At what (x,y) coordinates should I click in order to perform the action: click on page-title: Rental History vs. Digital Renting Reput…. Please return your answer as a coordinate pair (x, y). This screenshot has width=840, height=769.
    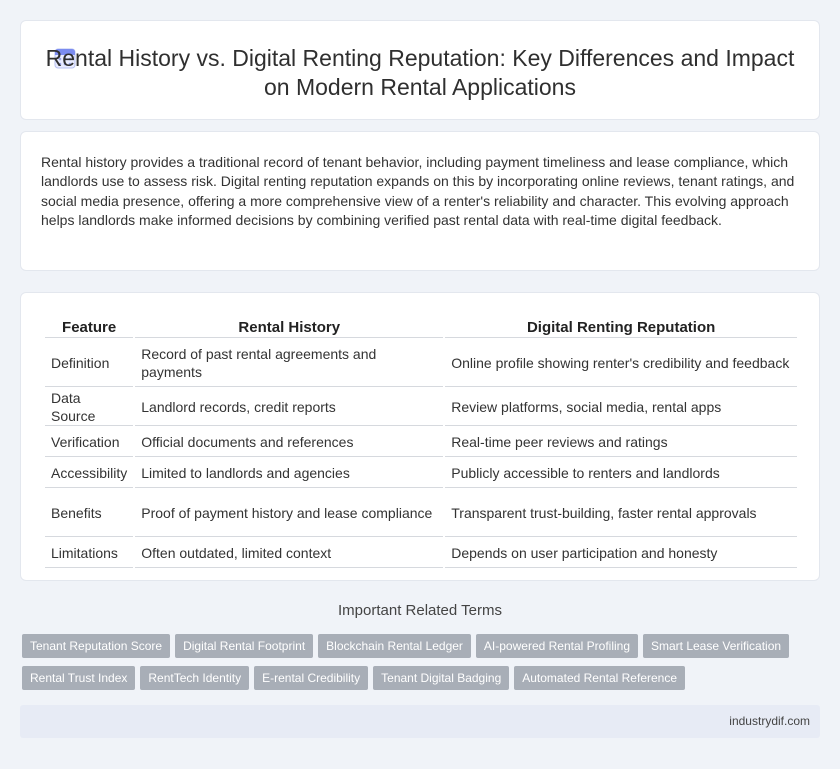
    Looking at the image, I should click on (420, 72).